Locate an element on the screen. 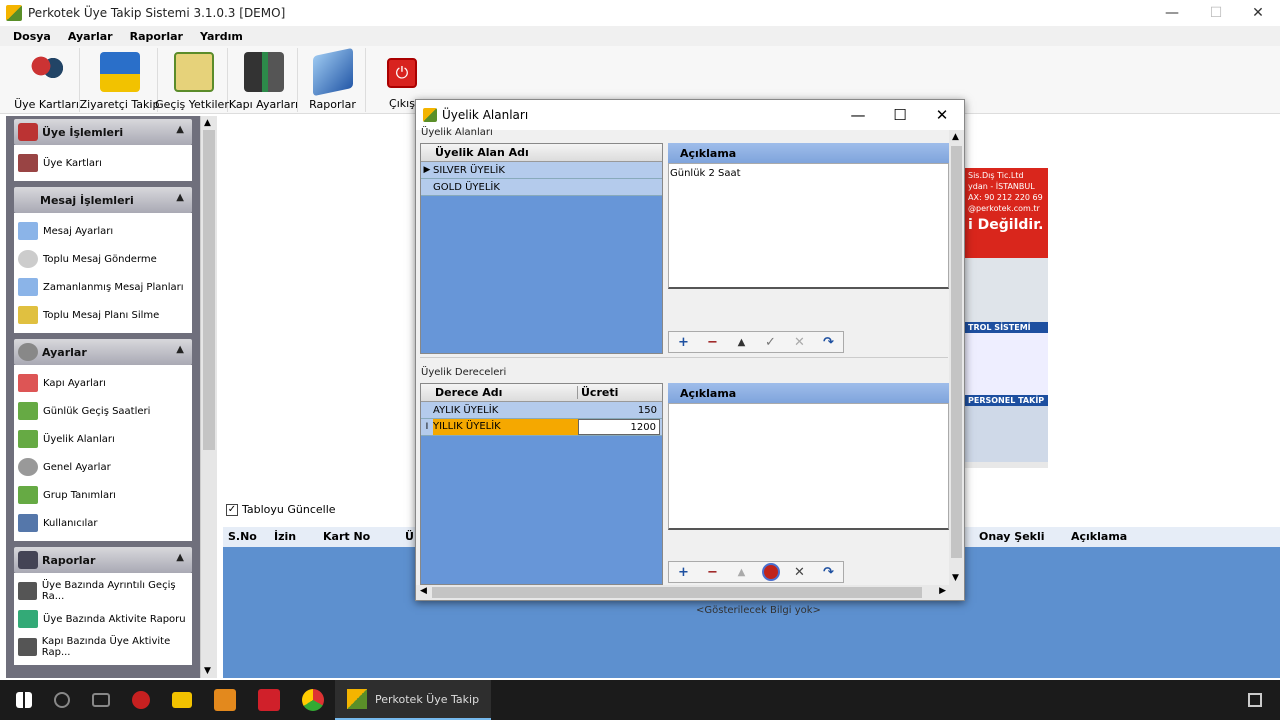 The height and width of the screenshot is (720, 1280). windows-start-icon is located at coordinates (24, 700).